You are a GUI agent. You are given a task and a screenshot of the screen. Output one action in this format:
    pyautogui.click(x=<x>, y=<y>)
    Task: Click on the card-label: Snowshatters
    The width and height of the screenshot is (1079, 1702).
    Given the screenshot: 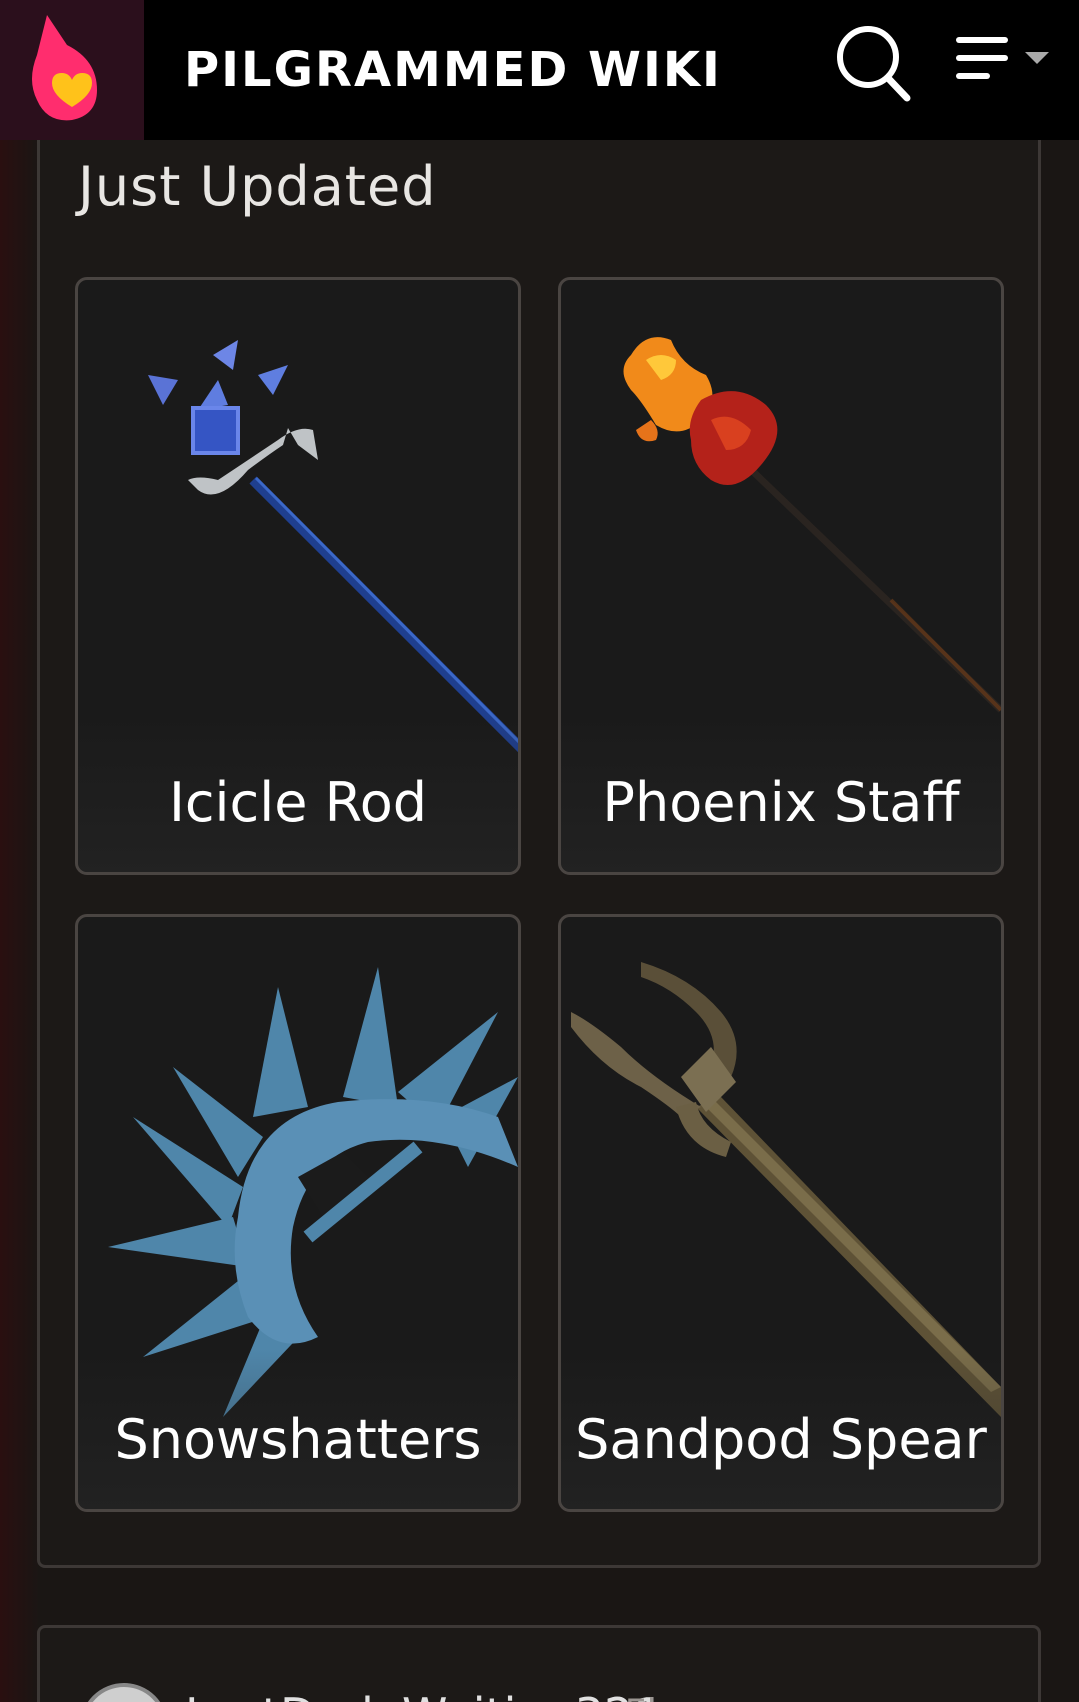 What is the action you would take?
    pyautogui.click(x=298, y=1439)
    